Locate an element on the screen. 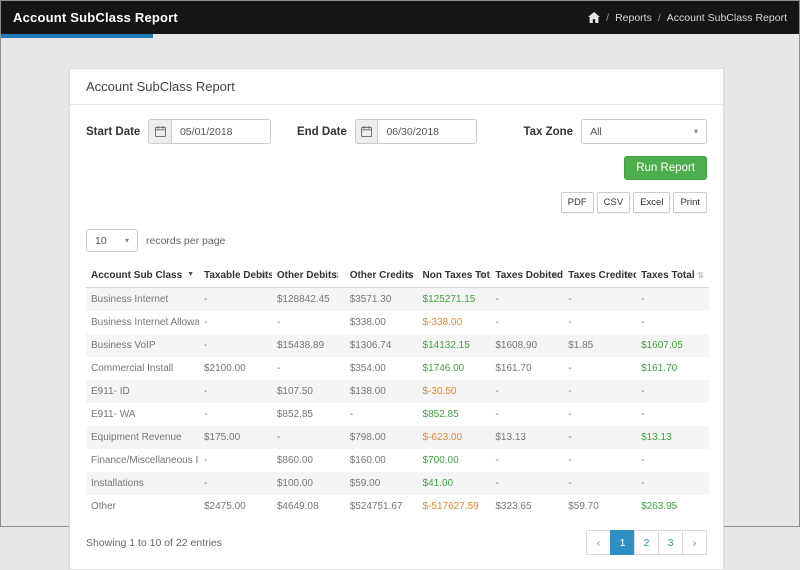 The width and height of the screenshot is (800, 570). table-cell: $15438.89 is located at coordinates (300, 345).